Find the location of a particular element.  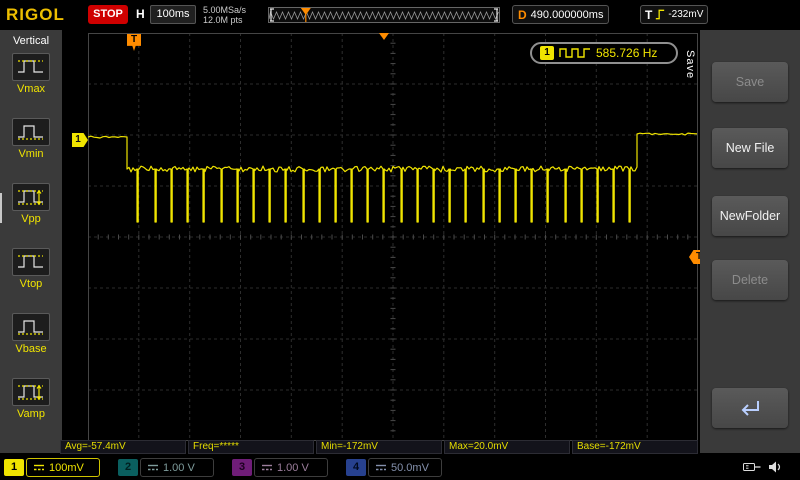

channel1-scale-value: 100mV is located at coordinates (66, 467).